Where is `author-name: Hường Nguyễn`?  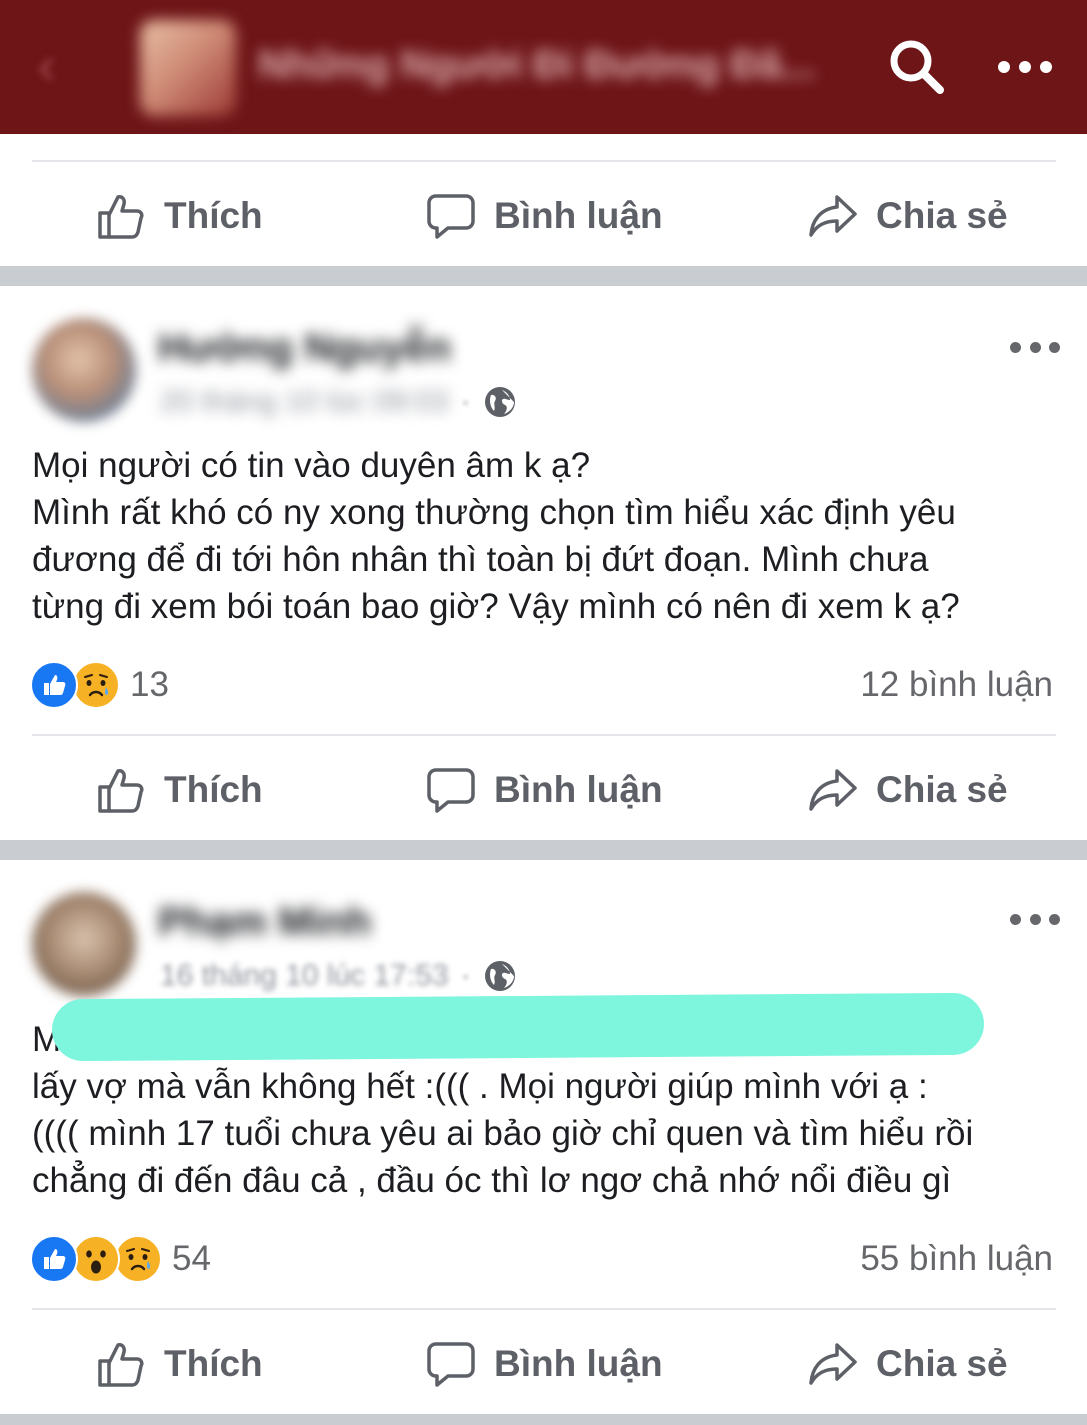 author-name: Hường Nguyễn is located at coordinates (304, 352).